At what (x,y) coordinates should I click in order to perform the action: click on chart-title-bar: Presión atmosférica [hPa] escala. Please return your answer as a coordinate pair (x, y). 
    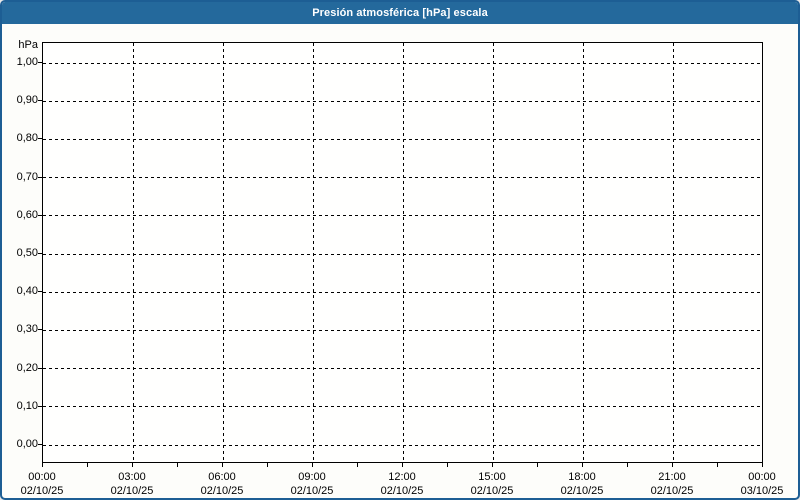
    Looking at the image, I should click on (400, 13).